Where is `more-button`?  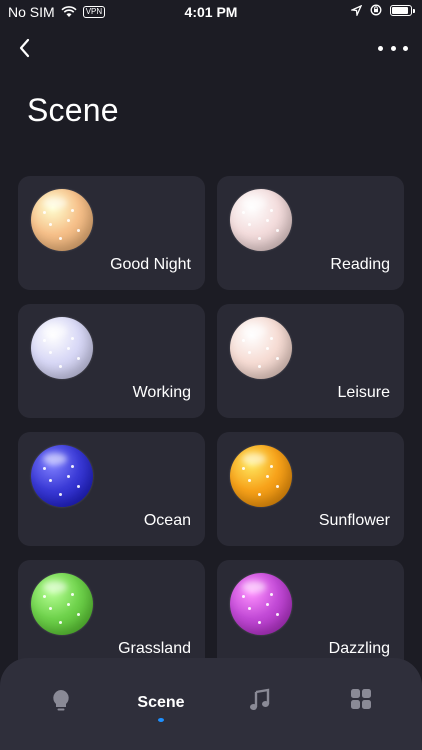 more-button is located at coordinates (393, 48).